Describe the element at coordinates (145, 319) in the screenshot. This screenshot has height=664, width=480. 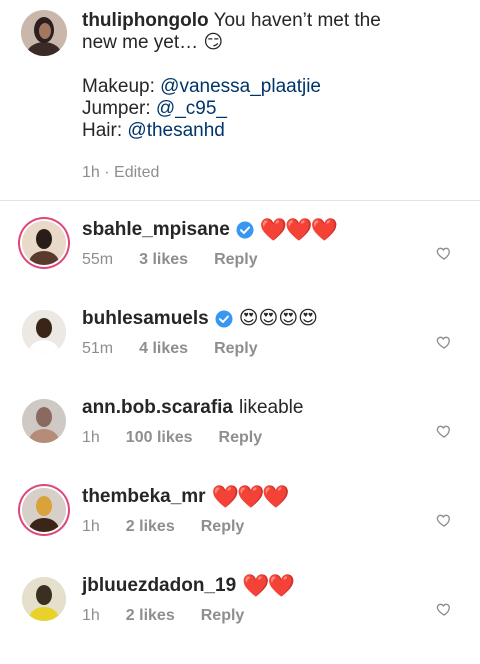
I see `comment-username: buhlesamuels` at that location.